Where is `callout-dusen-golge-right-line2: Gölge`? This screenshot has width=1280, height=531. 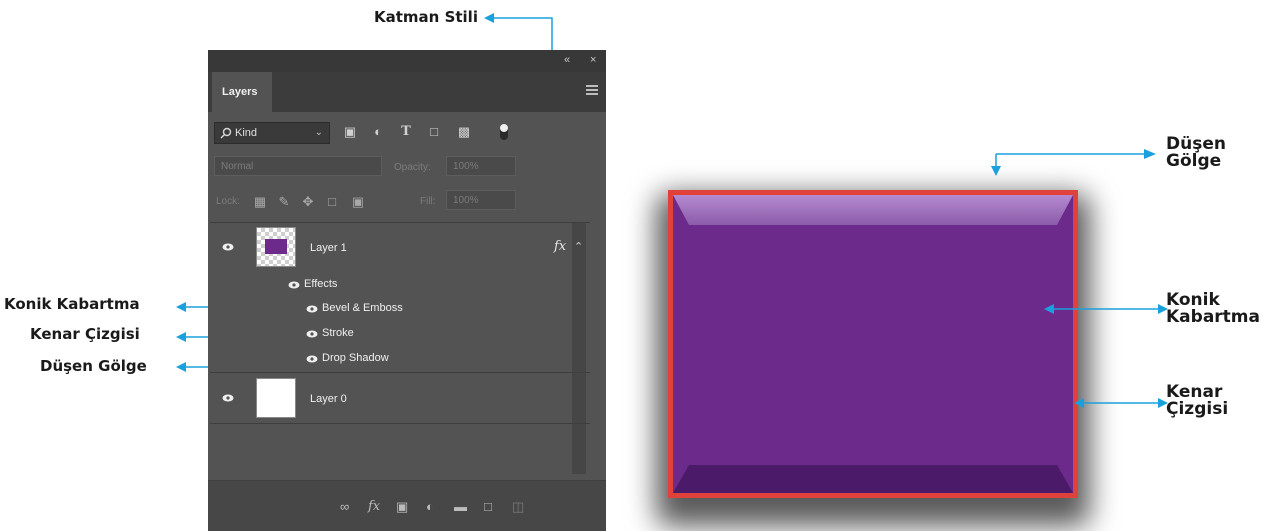
callout-dusen-golge-right-line2: Gölge is located at coordinates (1194, 161).